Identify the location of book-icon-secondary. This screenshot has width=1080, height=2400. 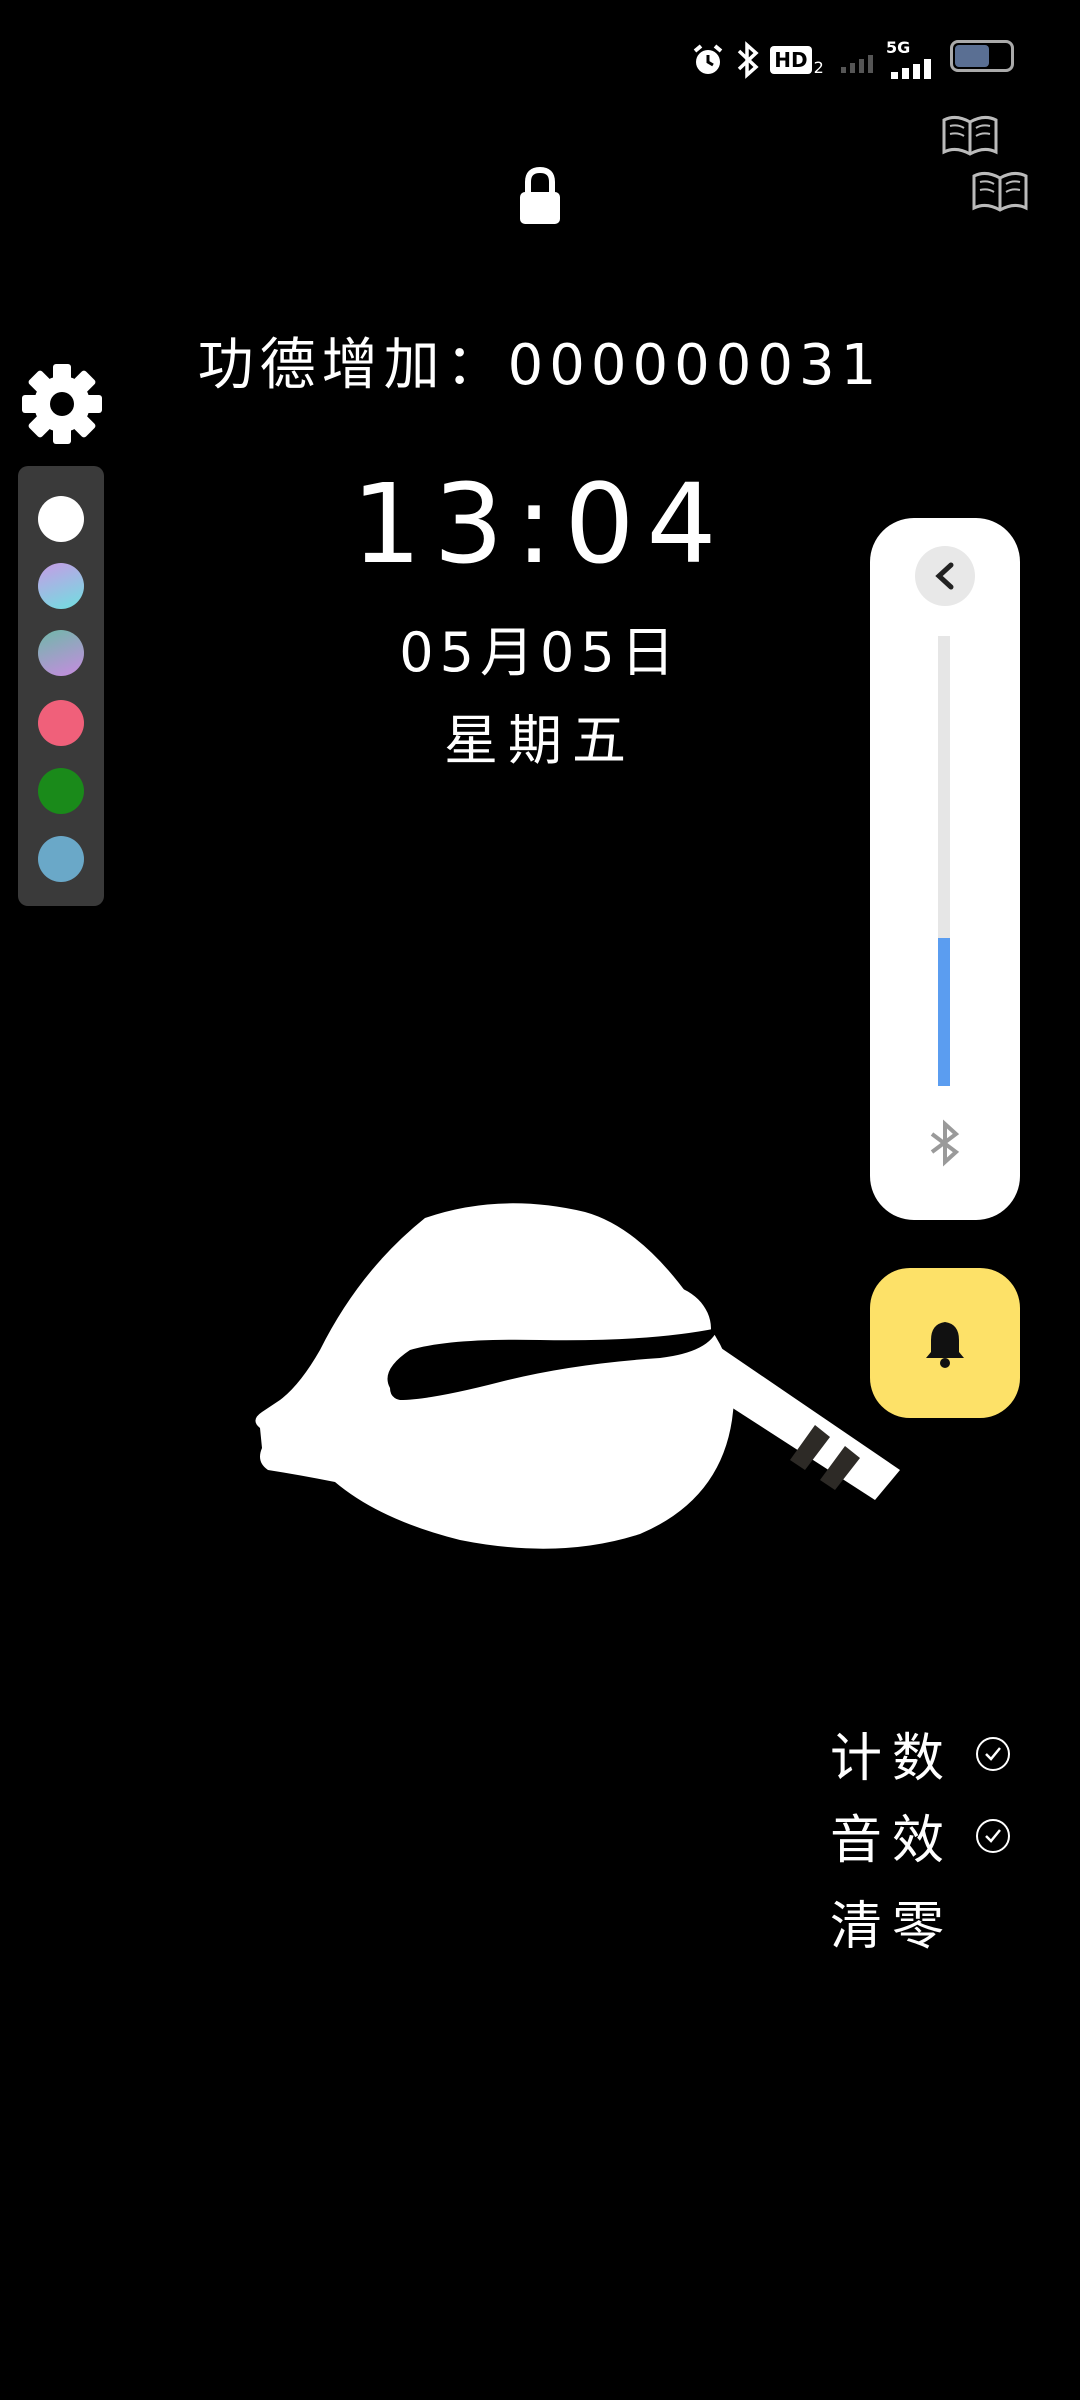
(1000, 193).